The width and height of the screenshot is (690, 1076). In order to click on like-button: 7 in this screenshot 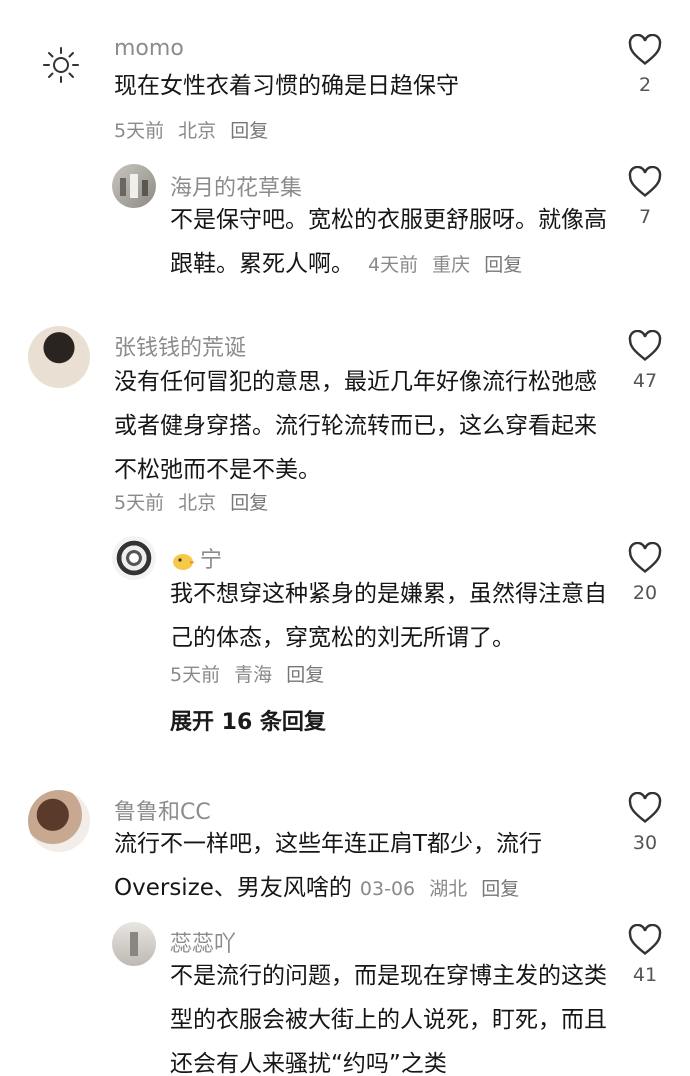, I will do `click(645, 197)`.